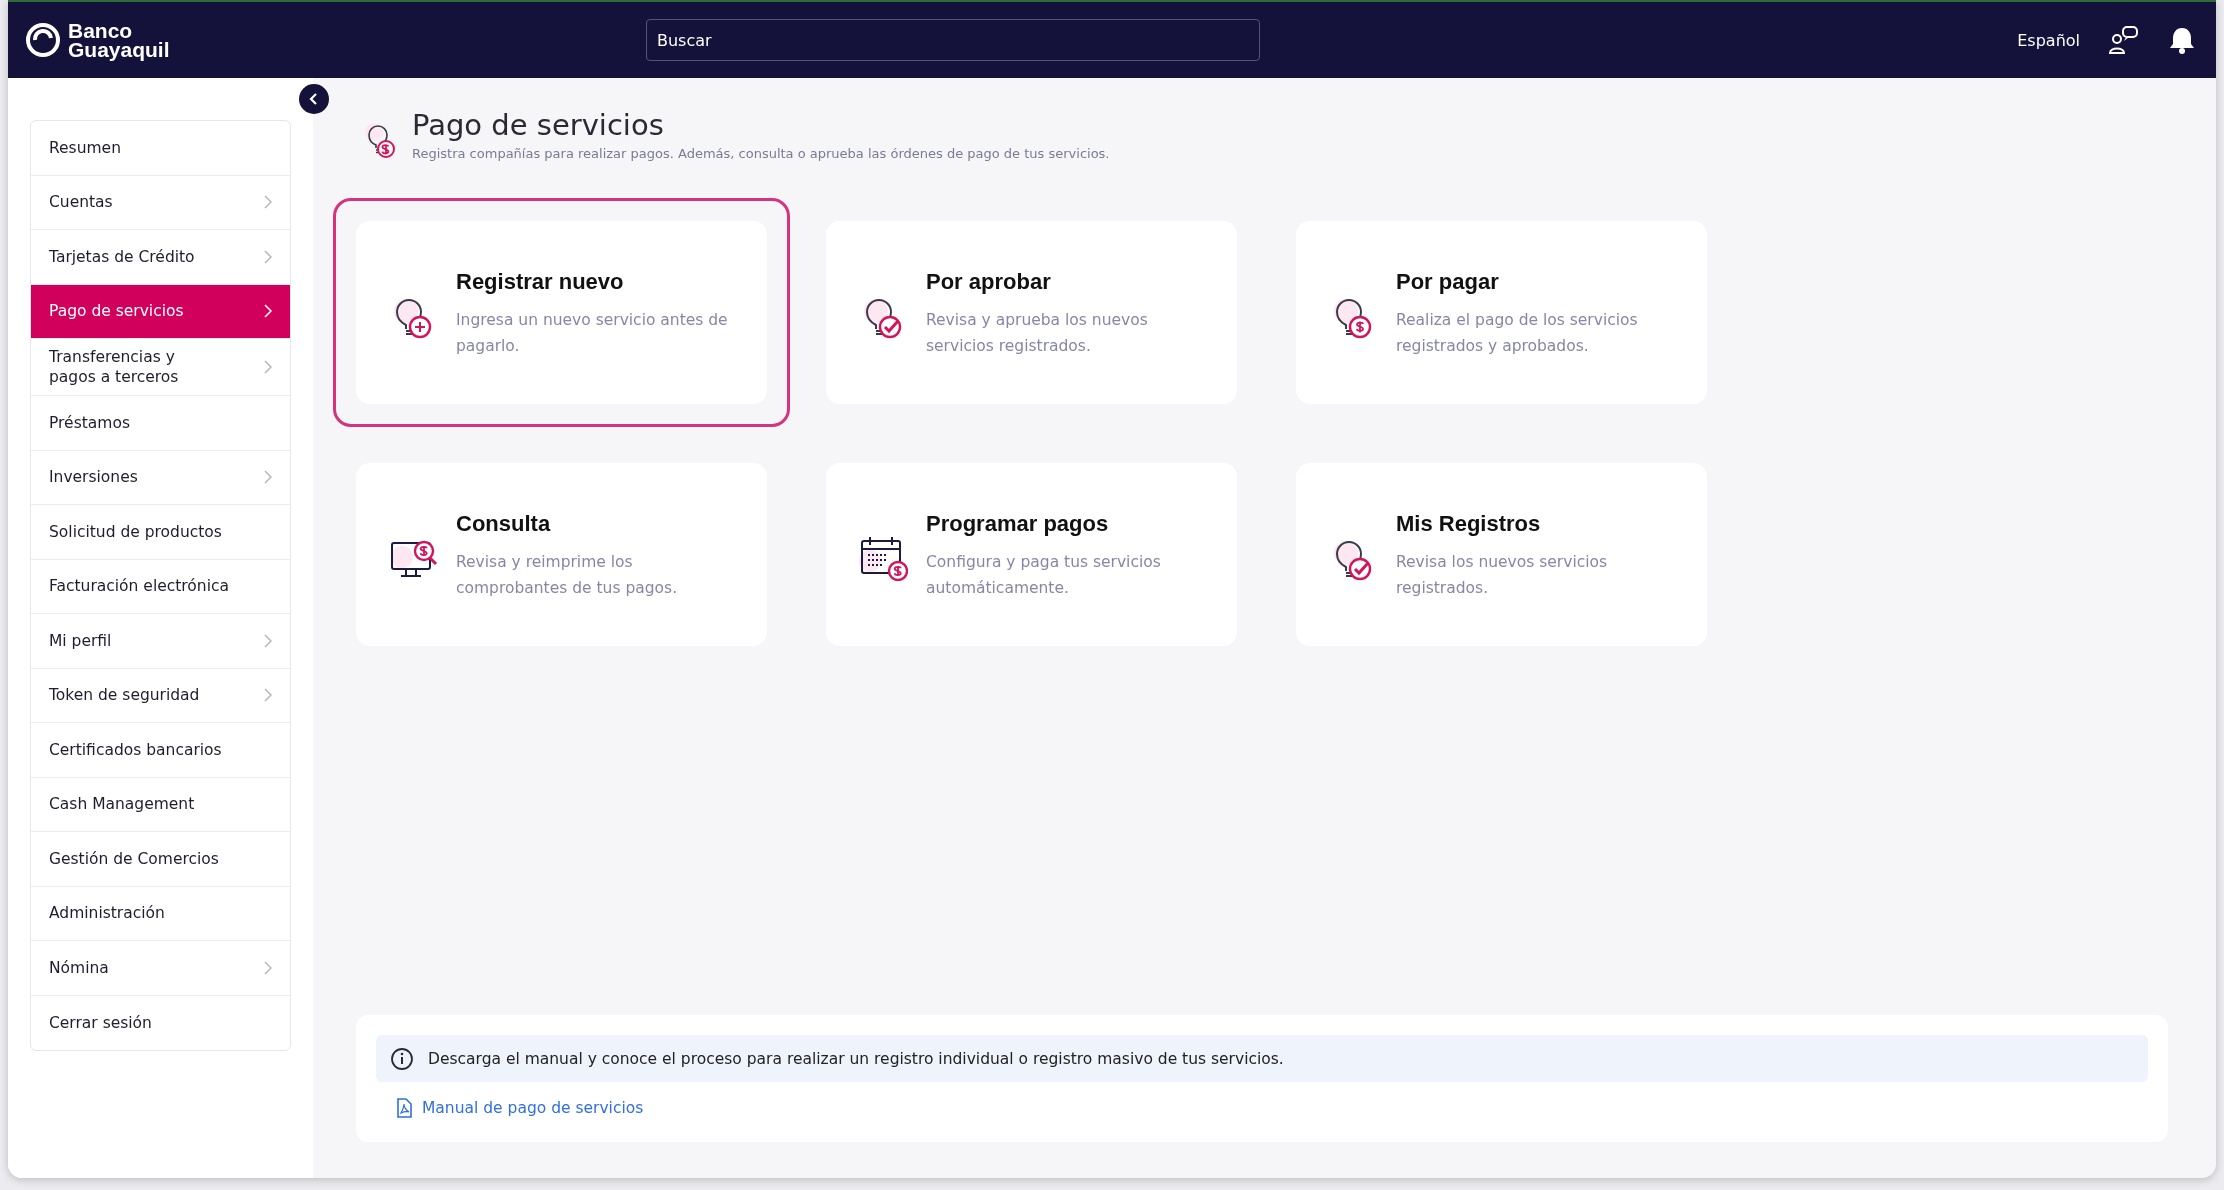 The width and height of the screenshot is (2224, 1190). I want to click on sidebar-item: Pago de servicios, so click(160, 311).